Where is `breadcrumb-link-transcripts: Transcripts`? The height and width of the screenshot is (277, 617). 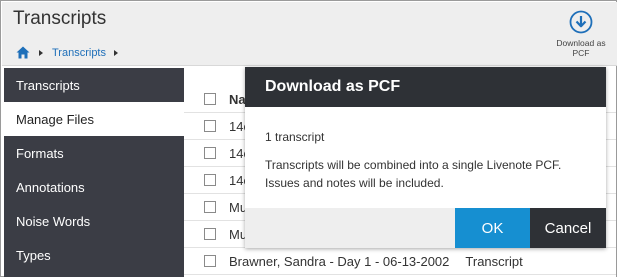 breadcrumb-link-transcripts: Transcripts is located at coordinates (79, 53).